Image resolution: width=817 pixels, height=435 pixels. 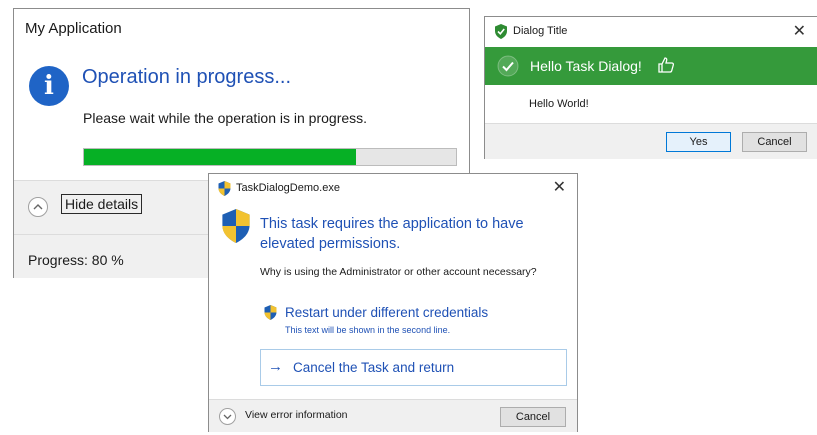 What do you see at coordinates (501, 34) in the screenshot?
I see `shield-check-icon` at bounding box center [501, 34].